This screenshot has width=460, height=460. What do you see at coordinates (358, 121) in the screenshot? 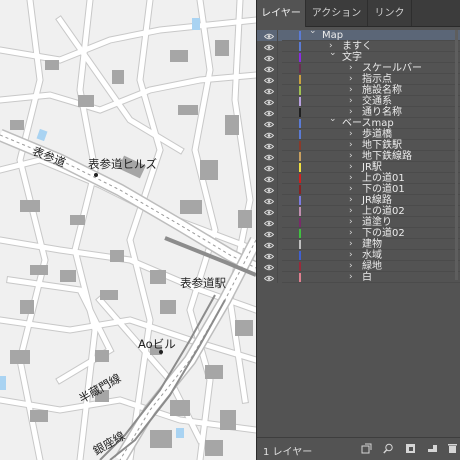
I see `layer-row: ⌄ ベースmap` at bounding box center [358, 121].